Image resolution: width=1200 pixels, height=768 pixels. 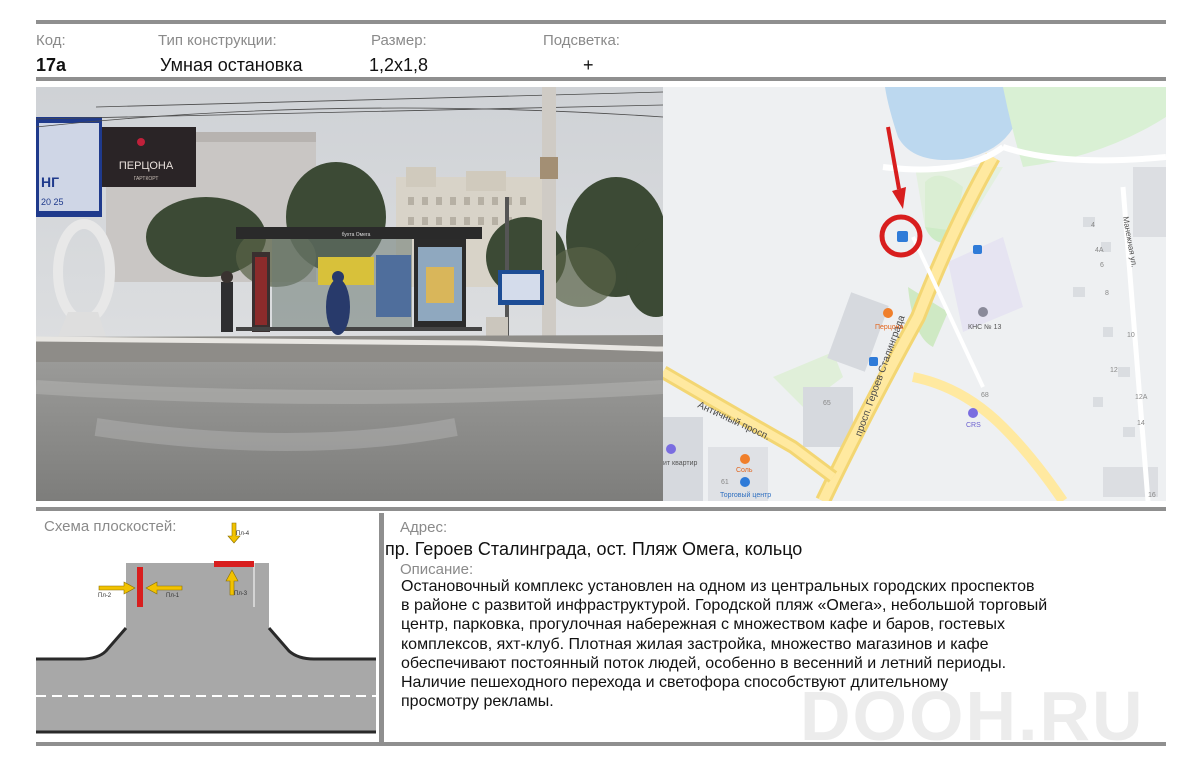 I want to click on light-label: Подсветка:, so click(x=581, y=40).